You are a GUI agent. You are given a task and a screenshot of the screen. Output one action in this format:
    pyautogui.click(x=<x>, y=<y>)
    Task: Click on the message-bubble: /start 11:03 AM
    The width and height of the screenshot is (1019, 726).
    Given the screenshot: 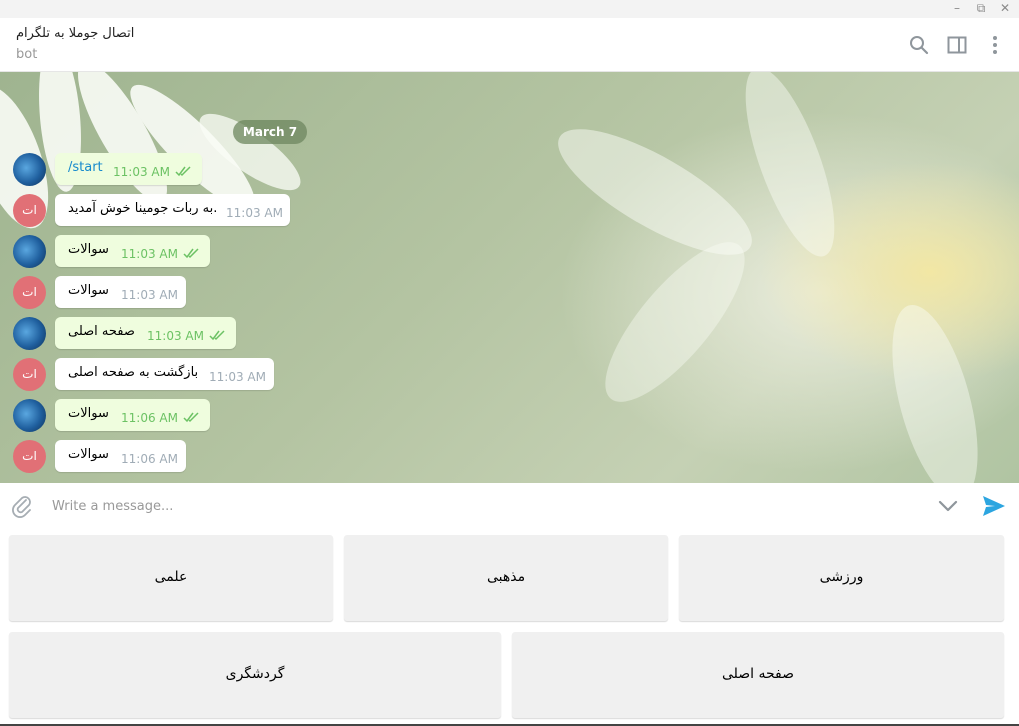 What is the action you would take?
    pyautogui.click(x=128, y=169)
    